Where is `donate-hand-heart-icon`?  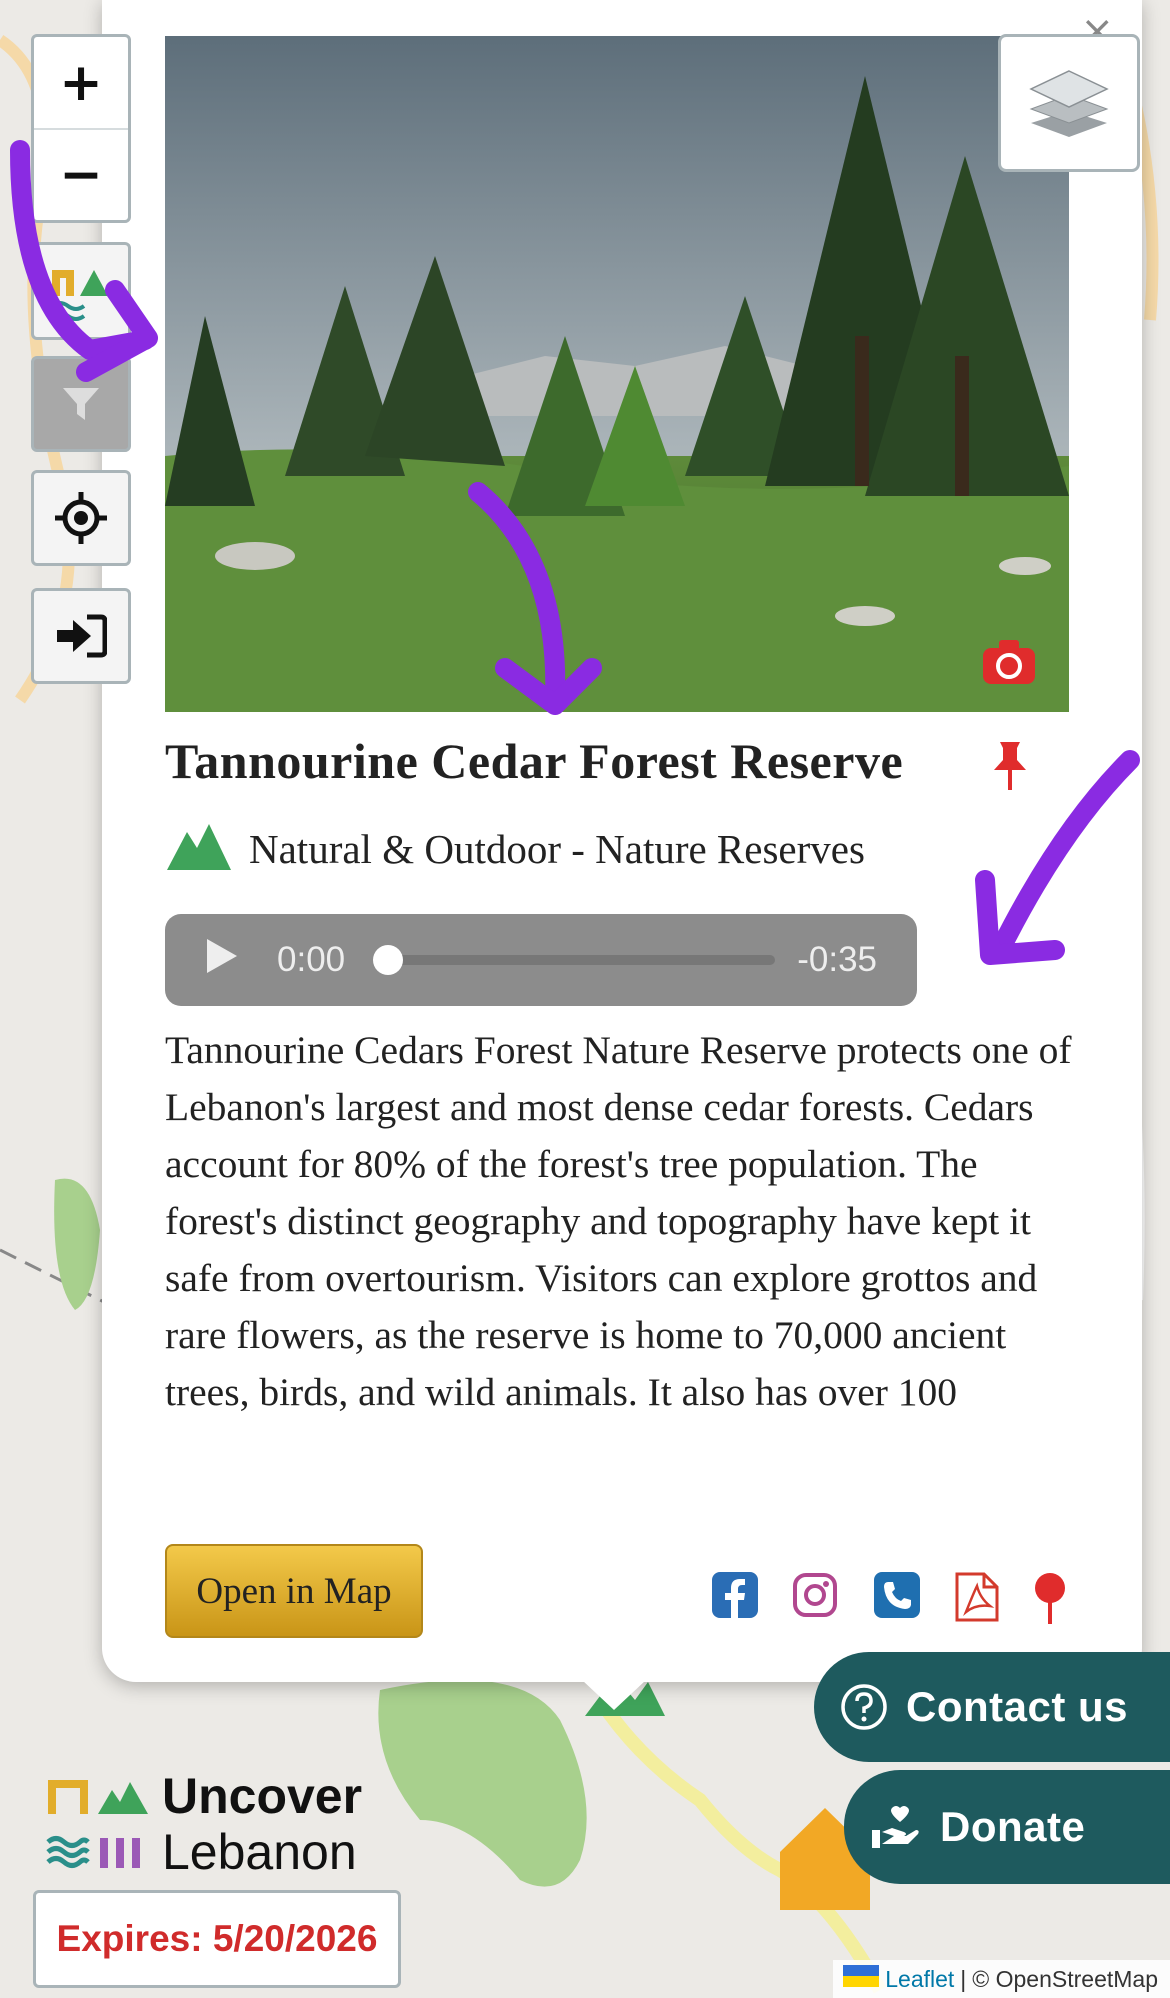
donate-hand-heart-icon is located at coordinates (896, 1827).